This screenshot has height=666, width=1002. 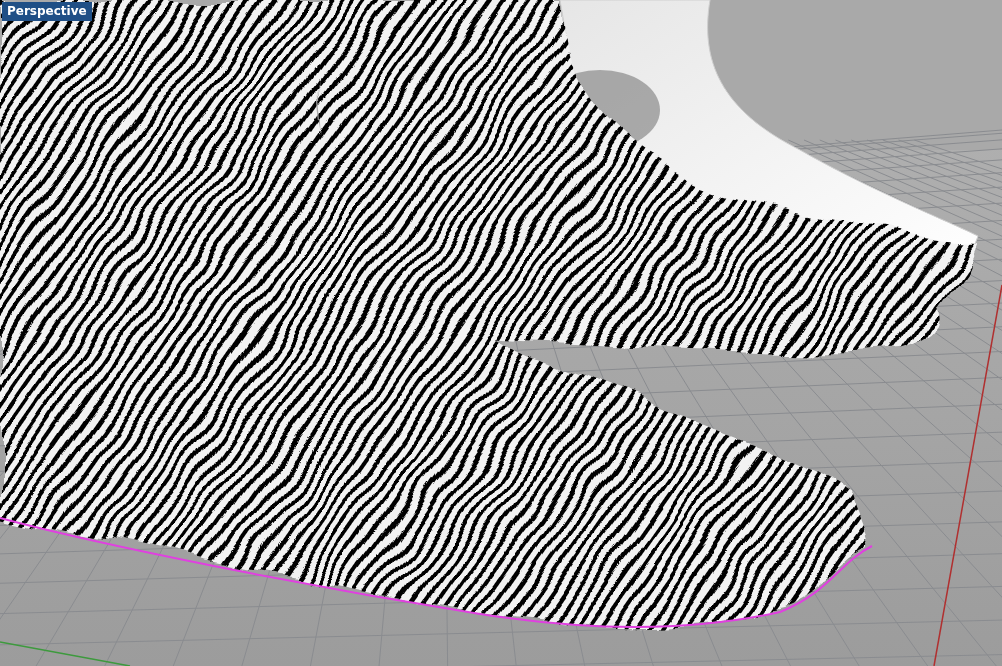 I want to click on viewport-title: Perspective, so click(x=47, y=11).